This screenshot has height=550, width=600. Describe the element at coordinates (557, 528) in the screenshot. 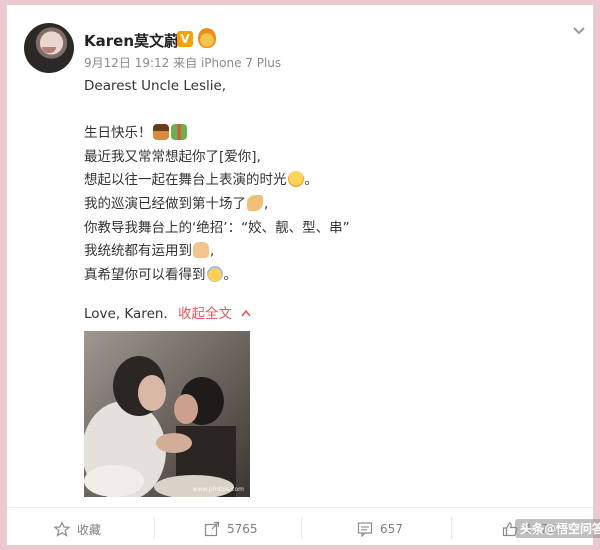

I see `source-watermark: 头条@悟空问答` at that location.